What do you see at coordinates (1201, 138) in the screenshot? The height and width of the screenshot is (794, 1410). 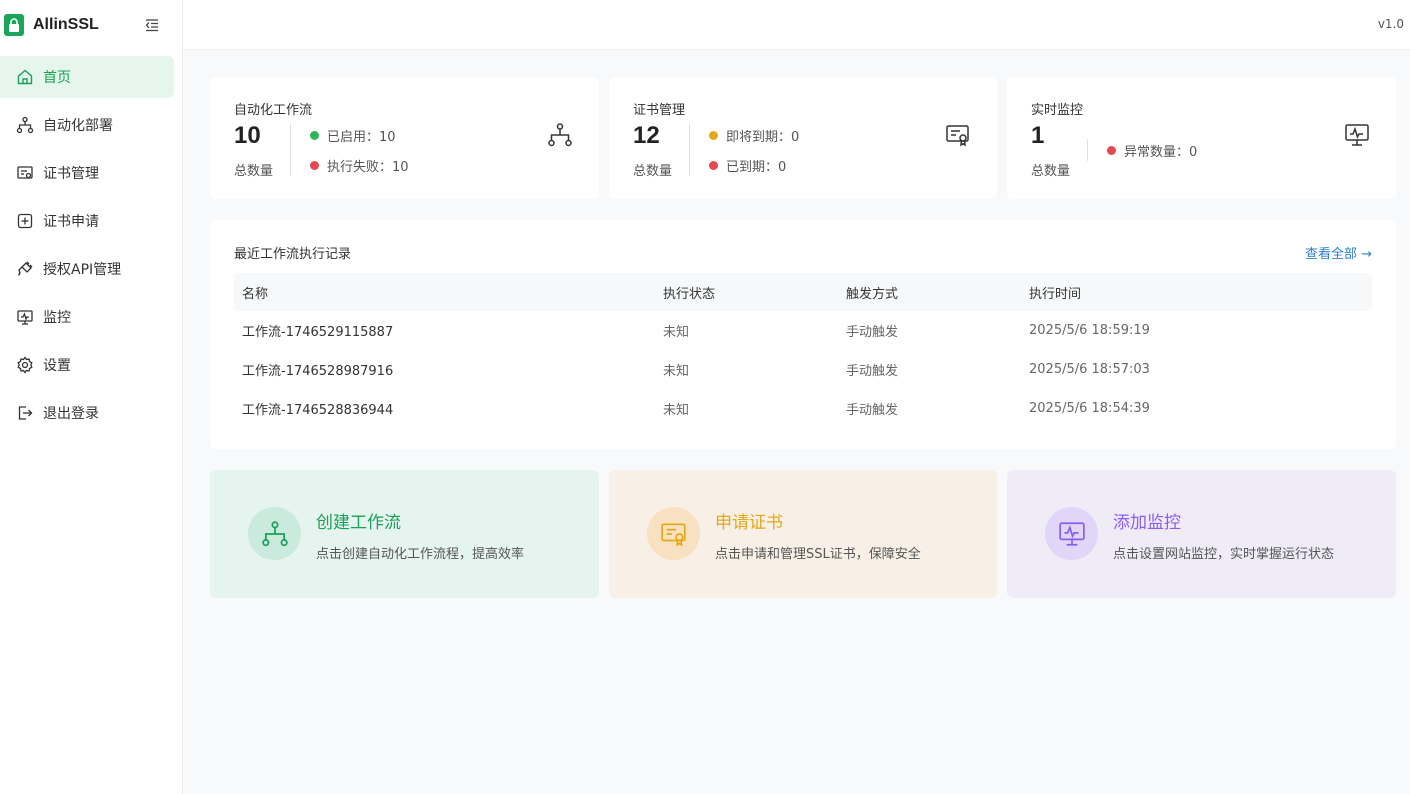 I see `stat-card-monitor: 实时监控 1 总数量 异常数量：0` at bounding box center [1201, 138].